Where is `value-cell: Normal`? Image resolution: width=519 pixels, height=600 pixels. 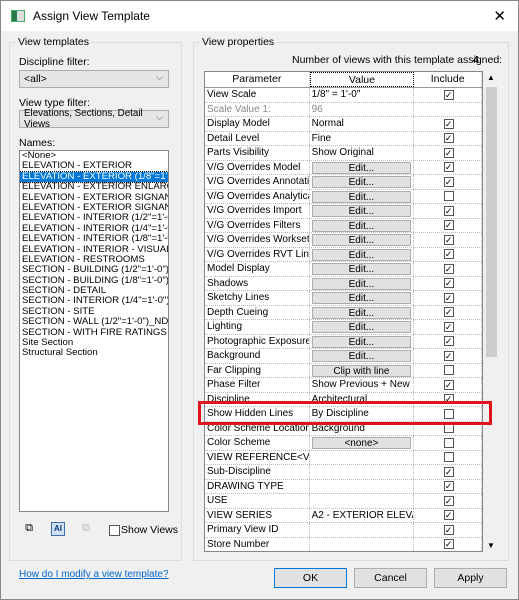 value-cell: Normal is located at coordinates (362, 124).